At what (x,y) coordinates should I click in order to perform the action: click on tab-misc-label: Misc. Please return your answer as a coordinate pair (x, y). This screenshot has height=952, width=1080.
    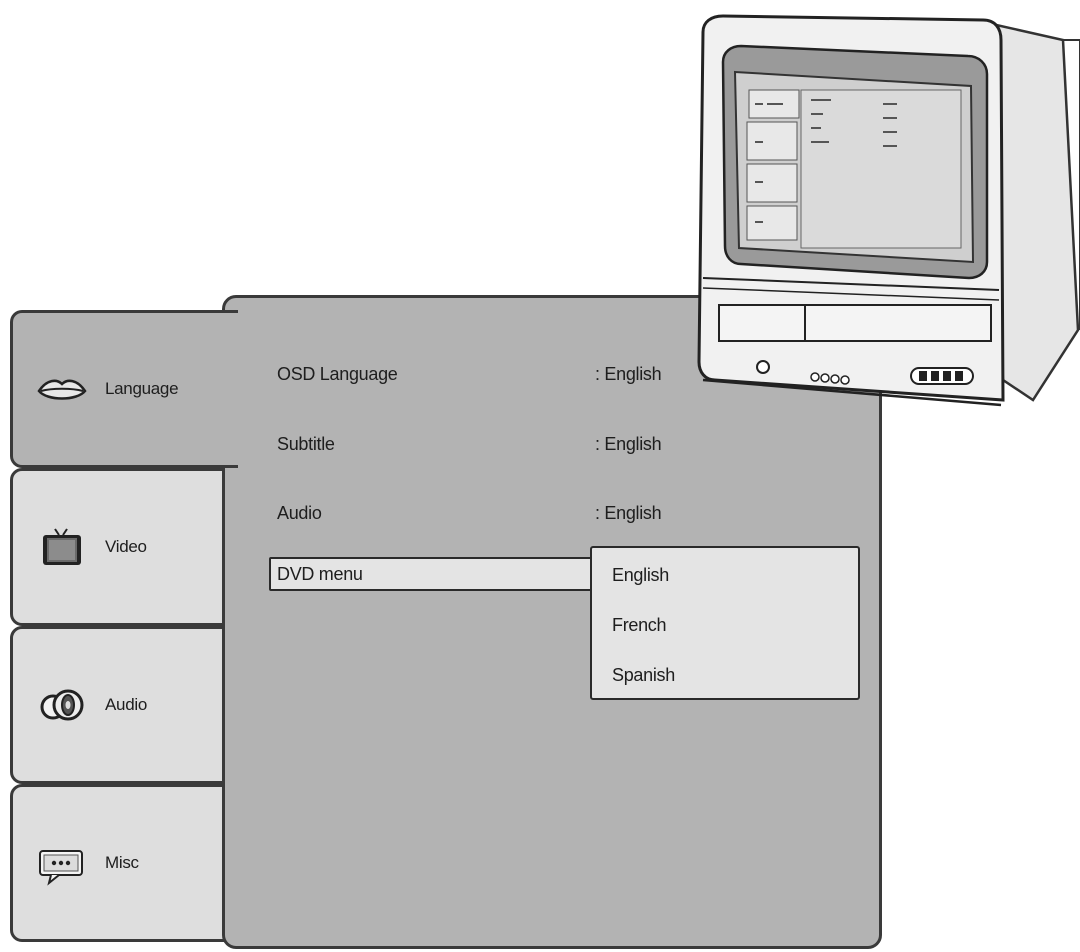
    Looking at the image, I should click on (122, 862).